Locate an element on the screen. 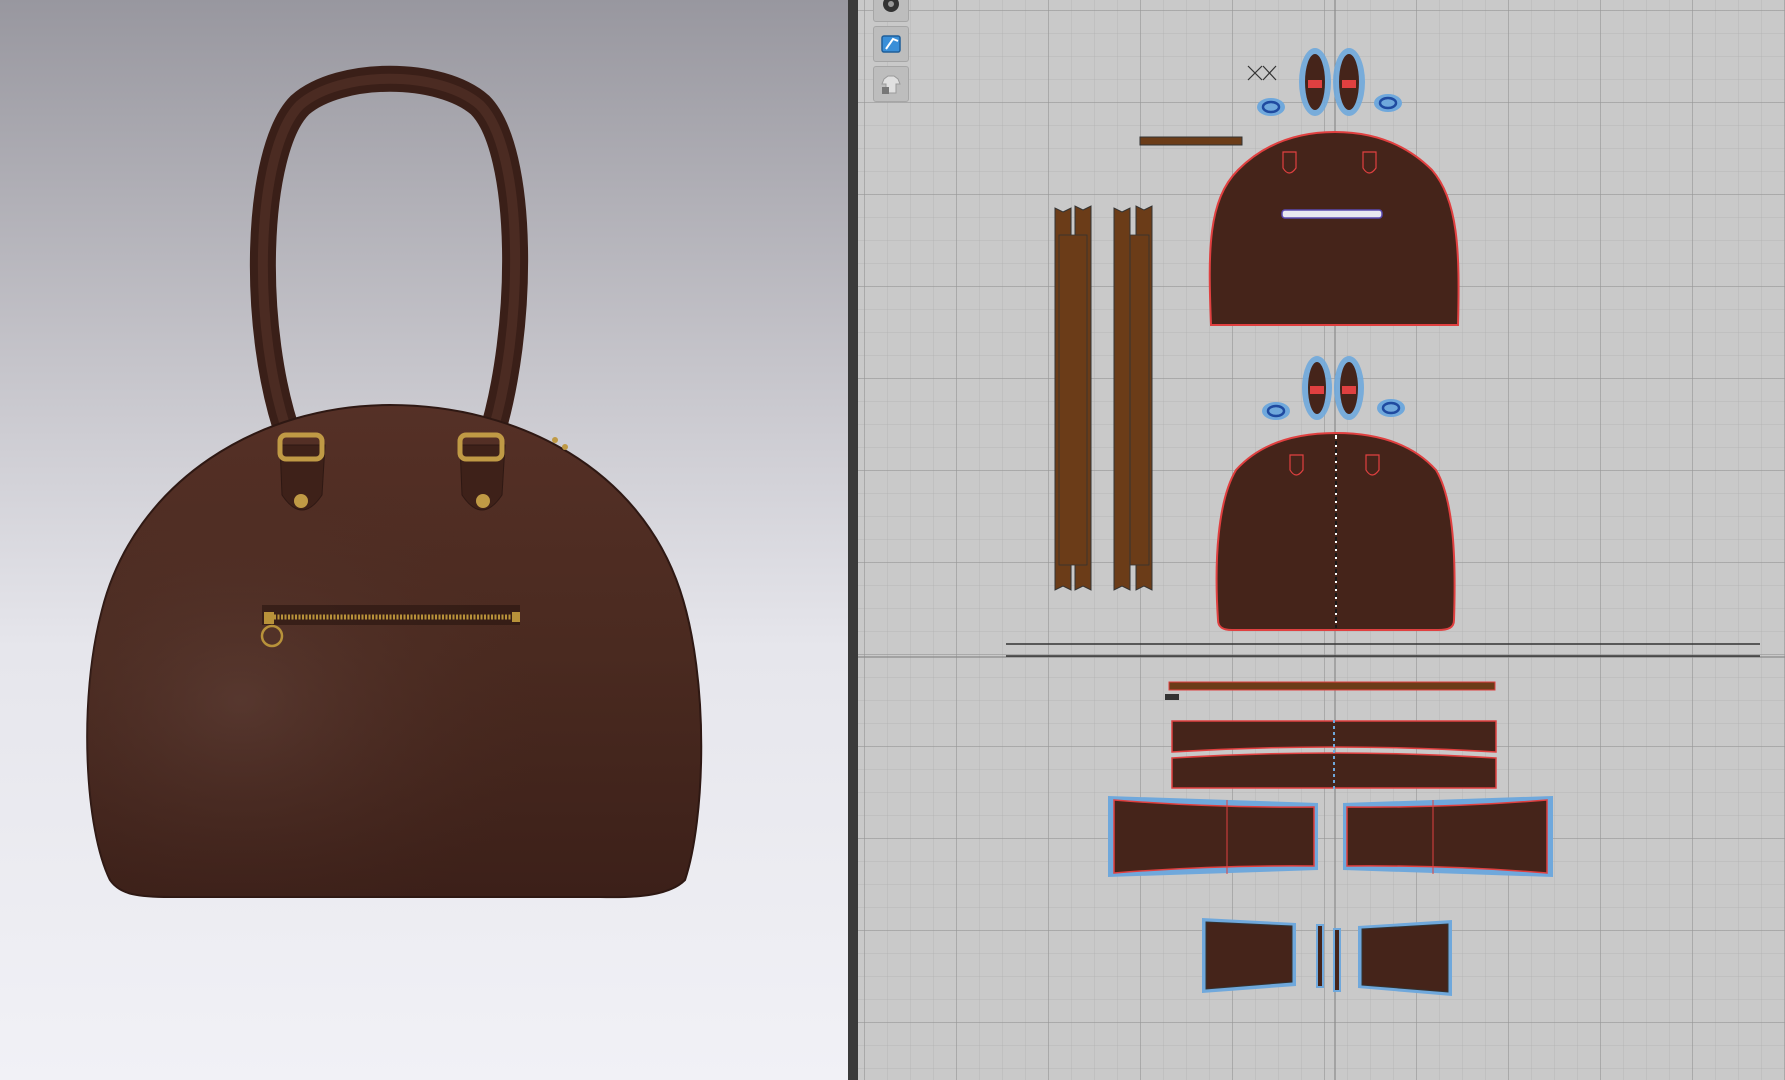 The width and height of the screenshot is (1785, 1080). pattern-toolbar is located at coordinates (892, 51).